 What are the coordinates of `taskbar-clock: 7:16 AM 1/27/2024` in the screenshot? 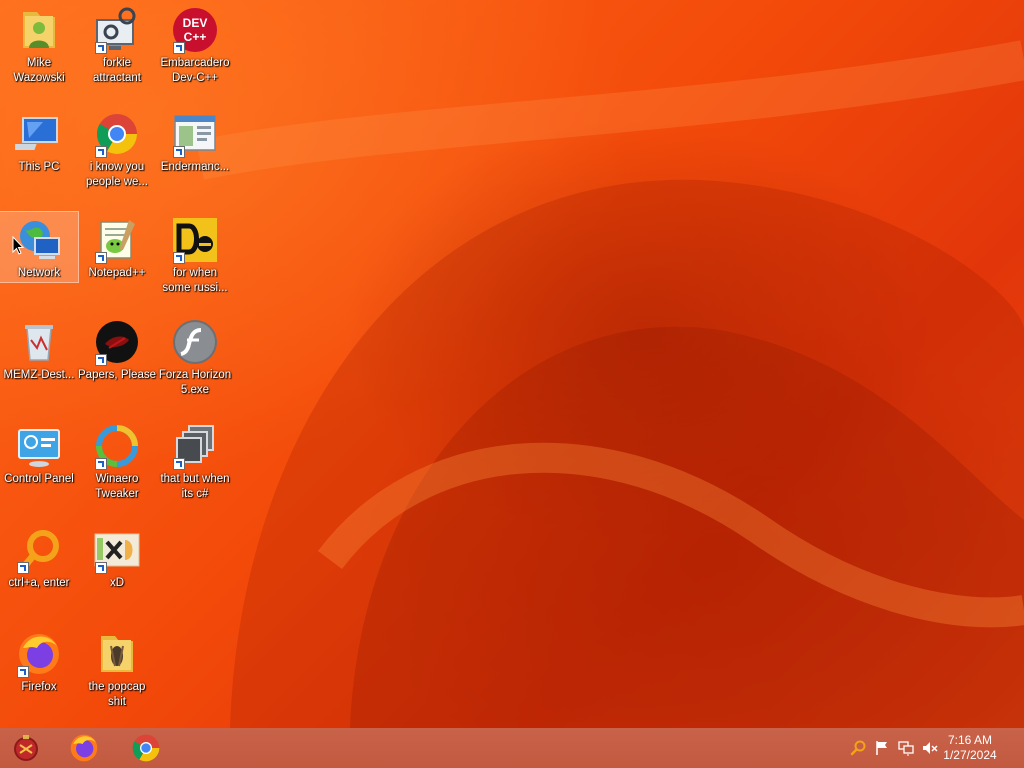 It's located at (970, 748).